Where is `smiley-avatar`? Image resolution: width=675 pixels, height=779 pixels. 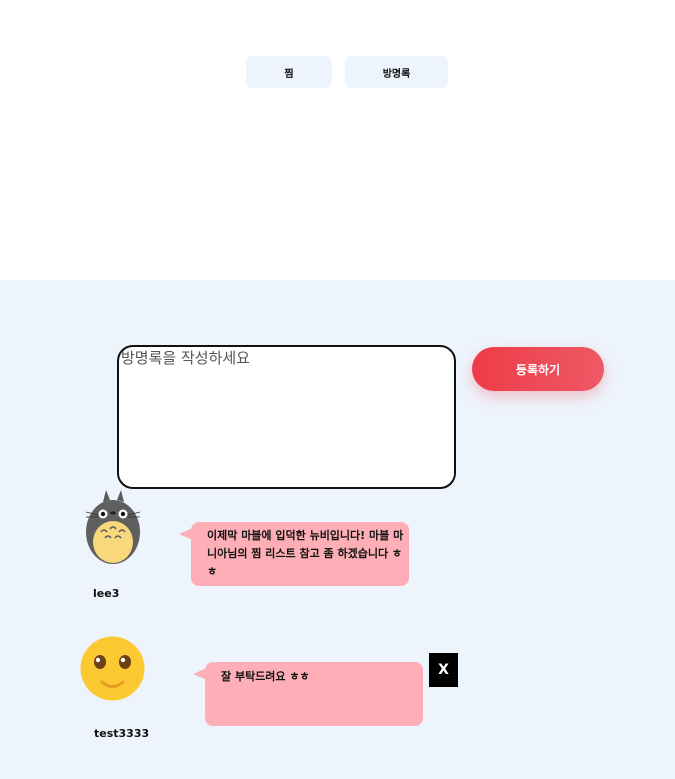
smiley-avatar is located at coordinates (112, 668).